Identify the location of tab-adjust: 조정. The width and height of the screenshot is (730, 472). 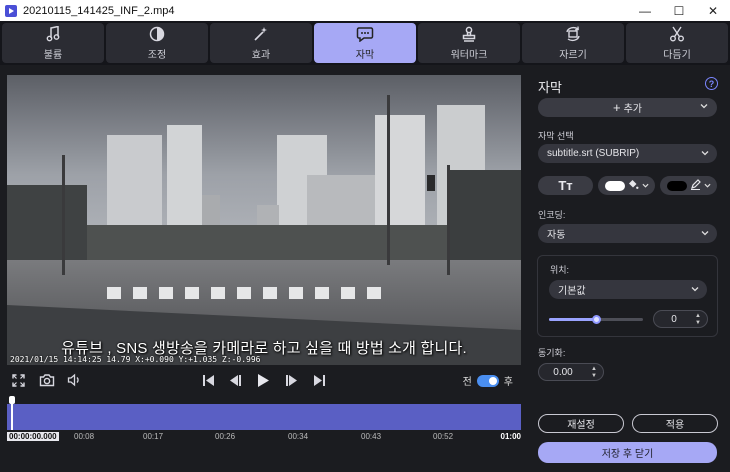
(157, 43).